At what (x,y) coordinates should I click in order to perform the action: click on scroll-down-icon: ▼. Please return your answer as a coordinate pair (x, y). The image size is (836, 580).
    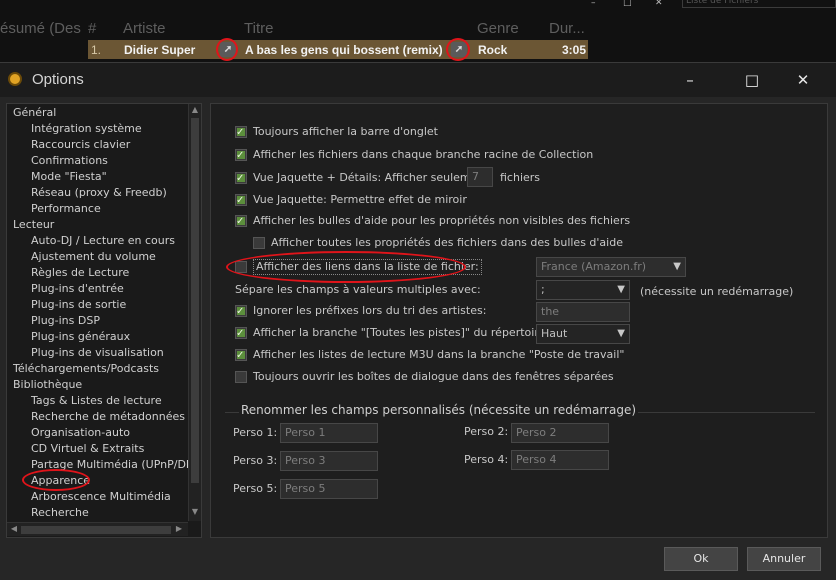
    Looking at the image, I should click on (195, 511).